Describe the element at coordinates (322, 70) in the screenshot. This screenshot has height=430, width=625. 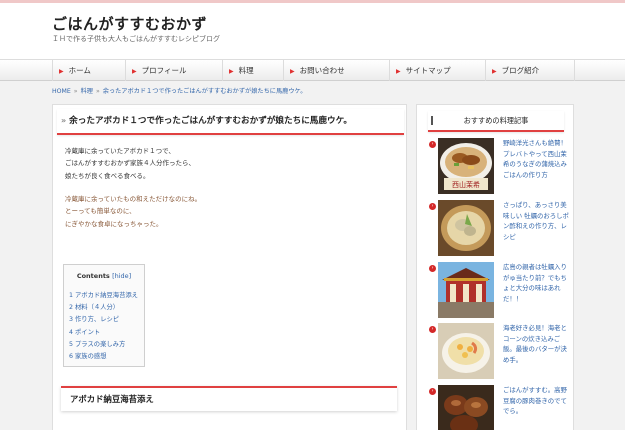
I see `nav-label: お問い合わせ` at that location.